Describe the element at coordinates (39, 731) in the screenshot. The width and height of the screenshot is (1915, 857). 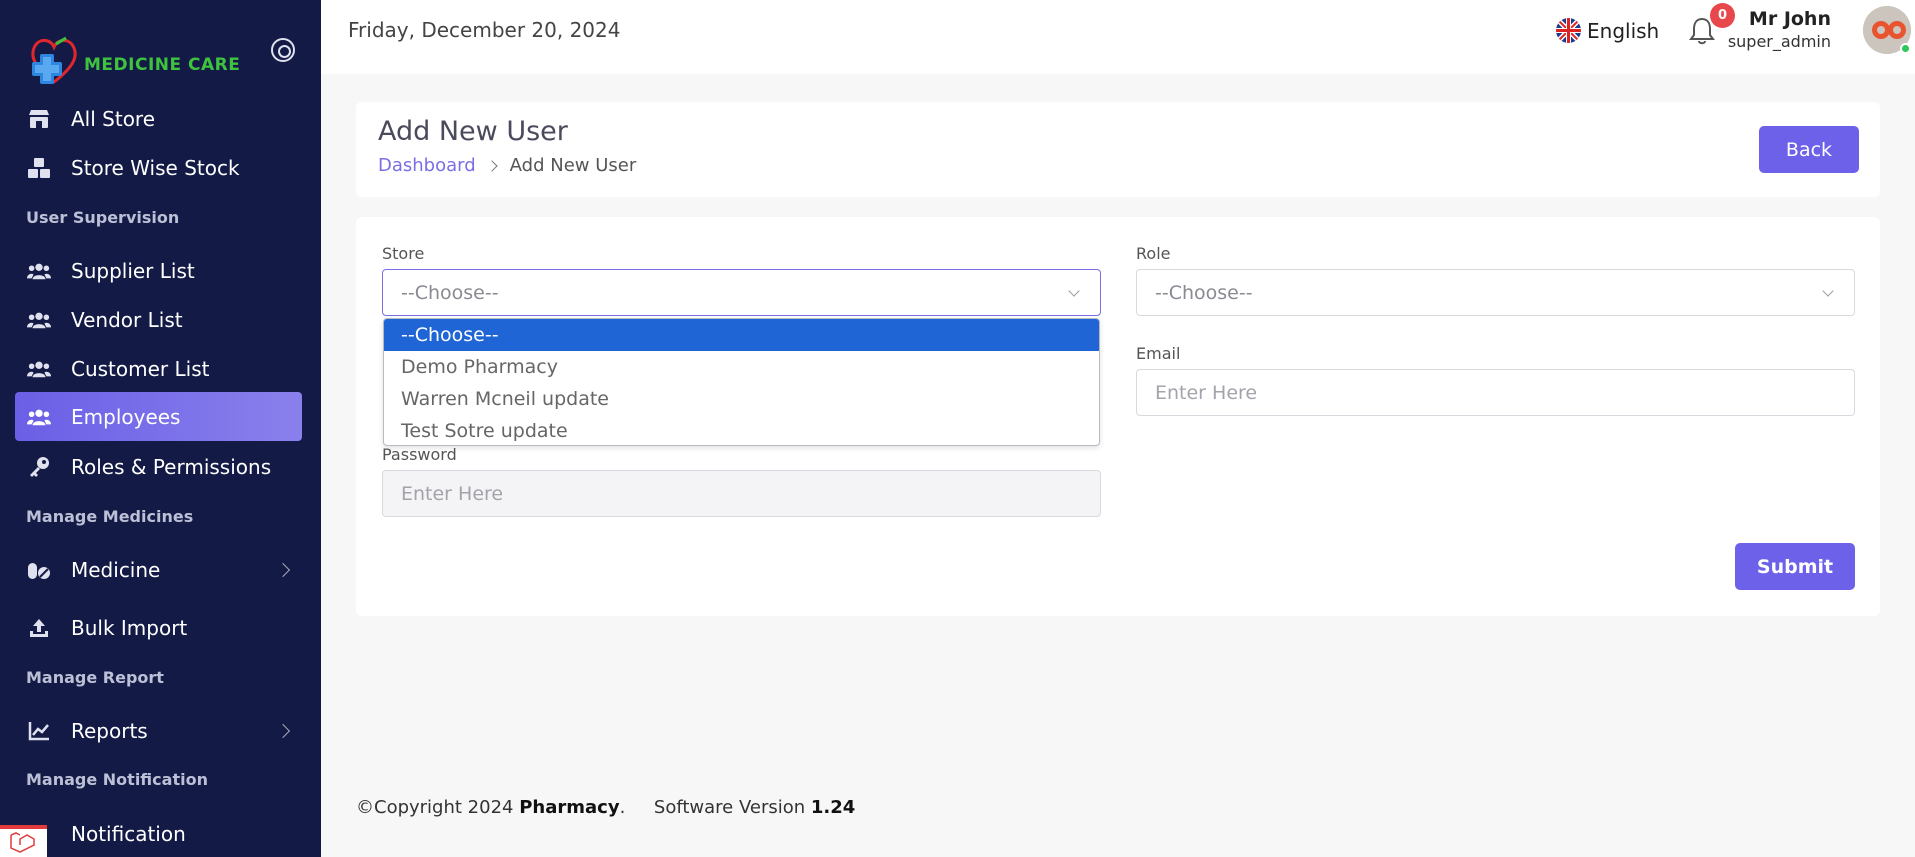
I see `chart-line-icon` at that location.